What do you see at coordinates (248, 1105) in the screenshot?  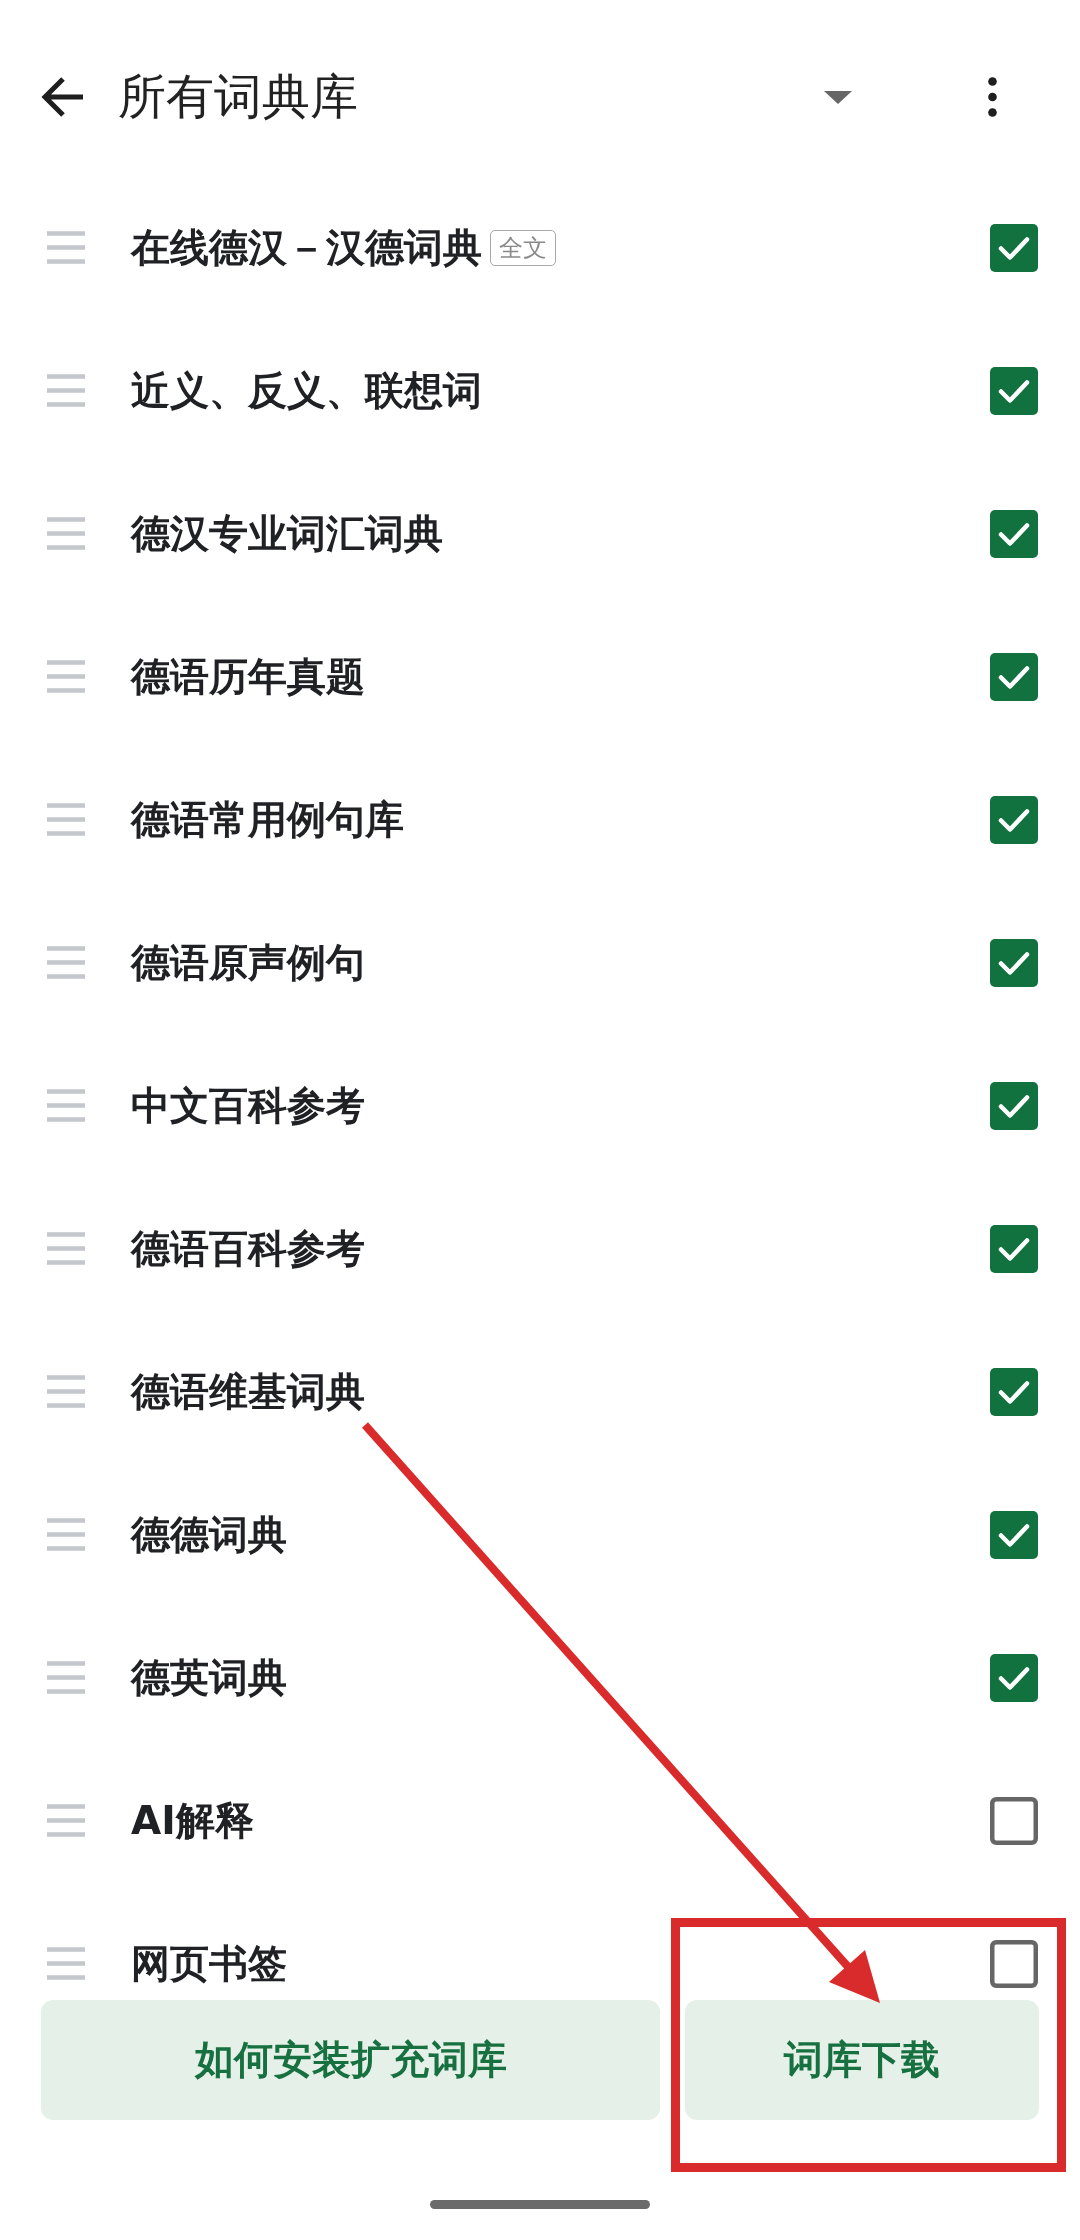 I see `dictionary-name: 中文百科参考` at bounding box center [248, 1105].